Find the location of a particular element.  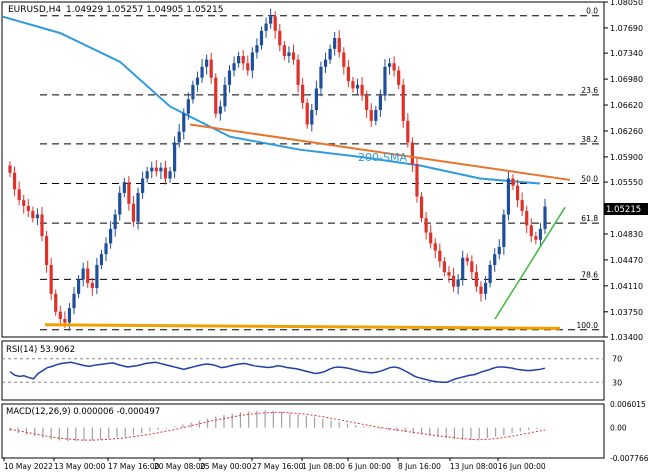

macd-tick-label: 0.00 is located at coordinates (618, 428).